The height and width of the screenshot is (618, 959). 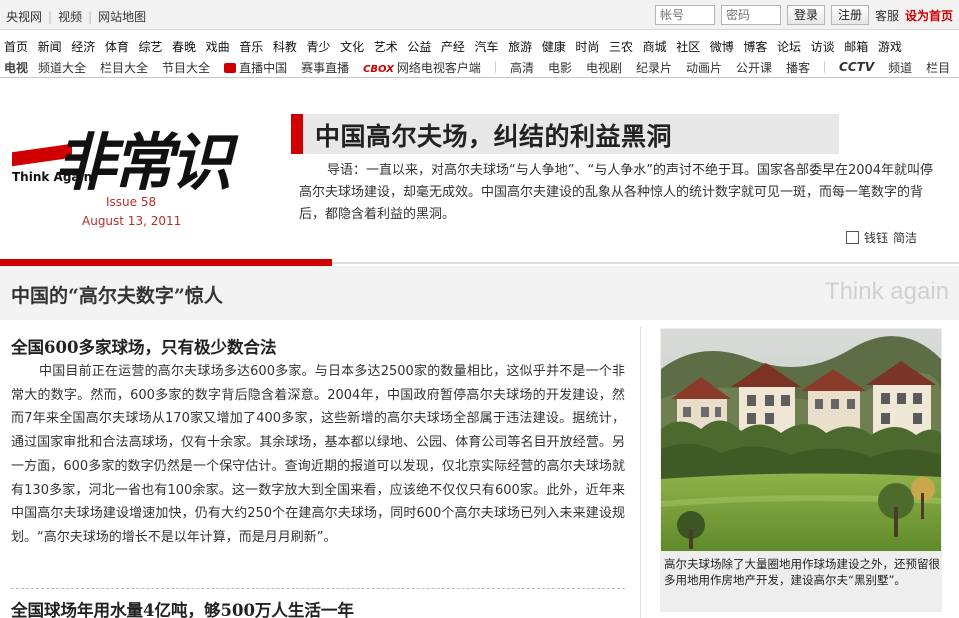 What do you see at coordinates (386, 46) in the screenshot?
I see `nav-link-11: 艺术` at bounding box center [386, 46].